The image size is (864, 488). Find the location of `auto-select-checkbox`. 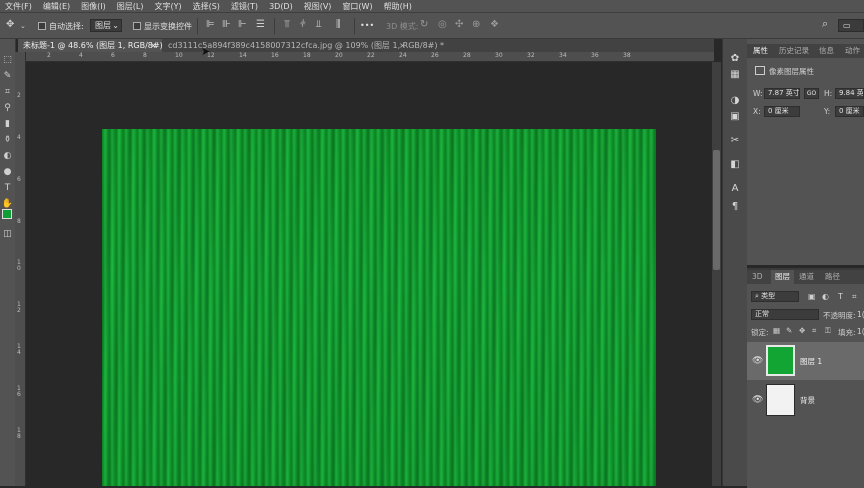

auto-select-checkbox is located at coordinates (42, 26).